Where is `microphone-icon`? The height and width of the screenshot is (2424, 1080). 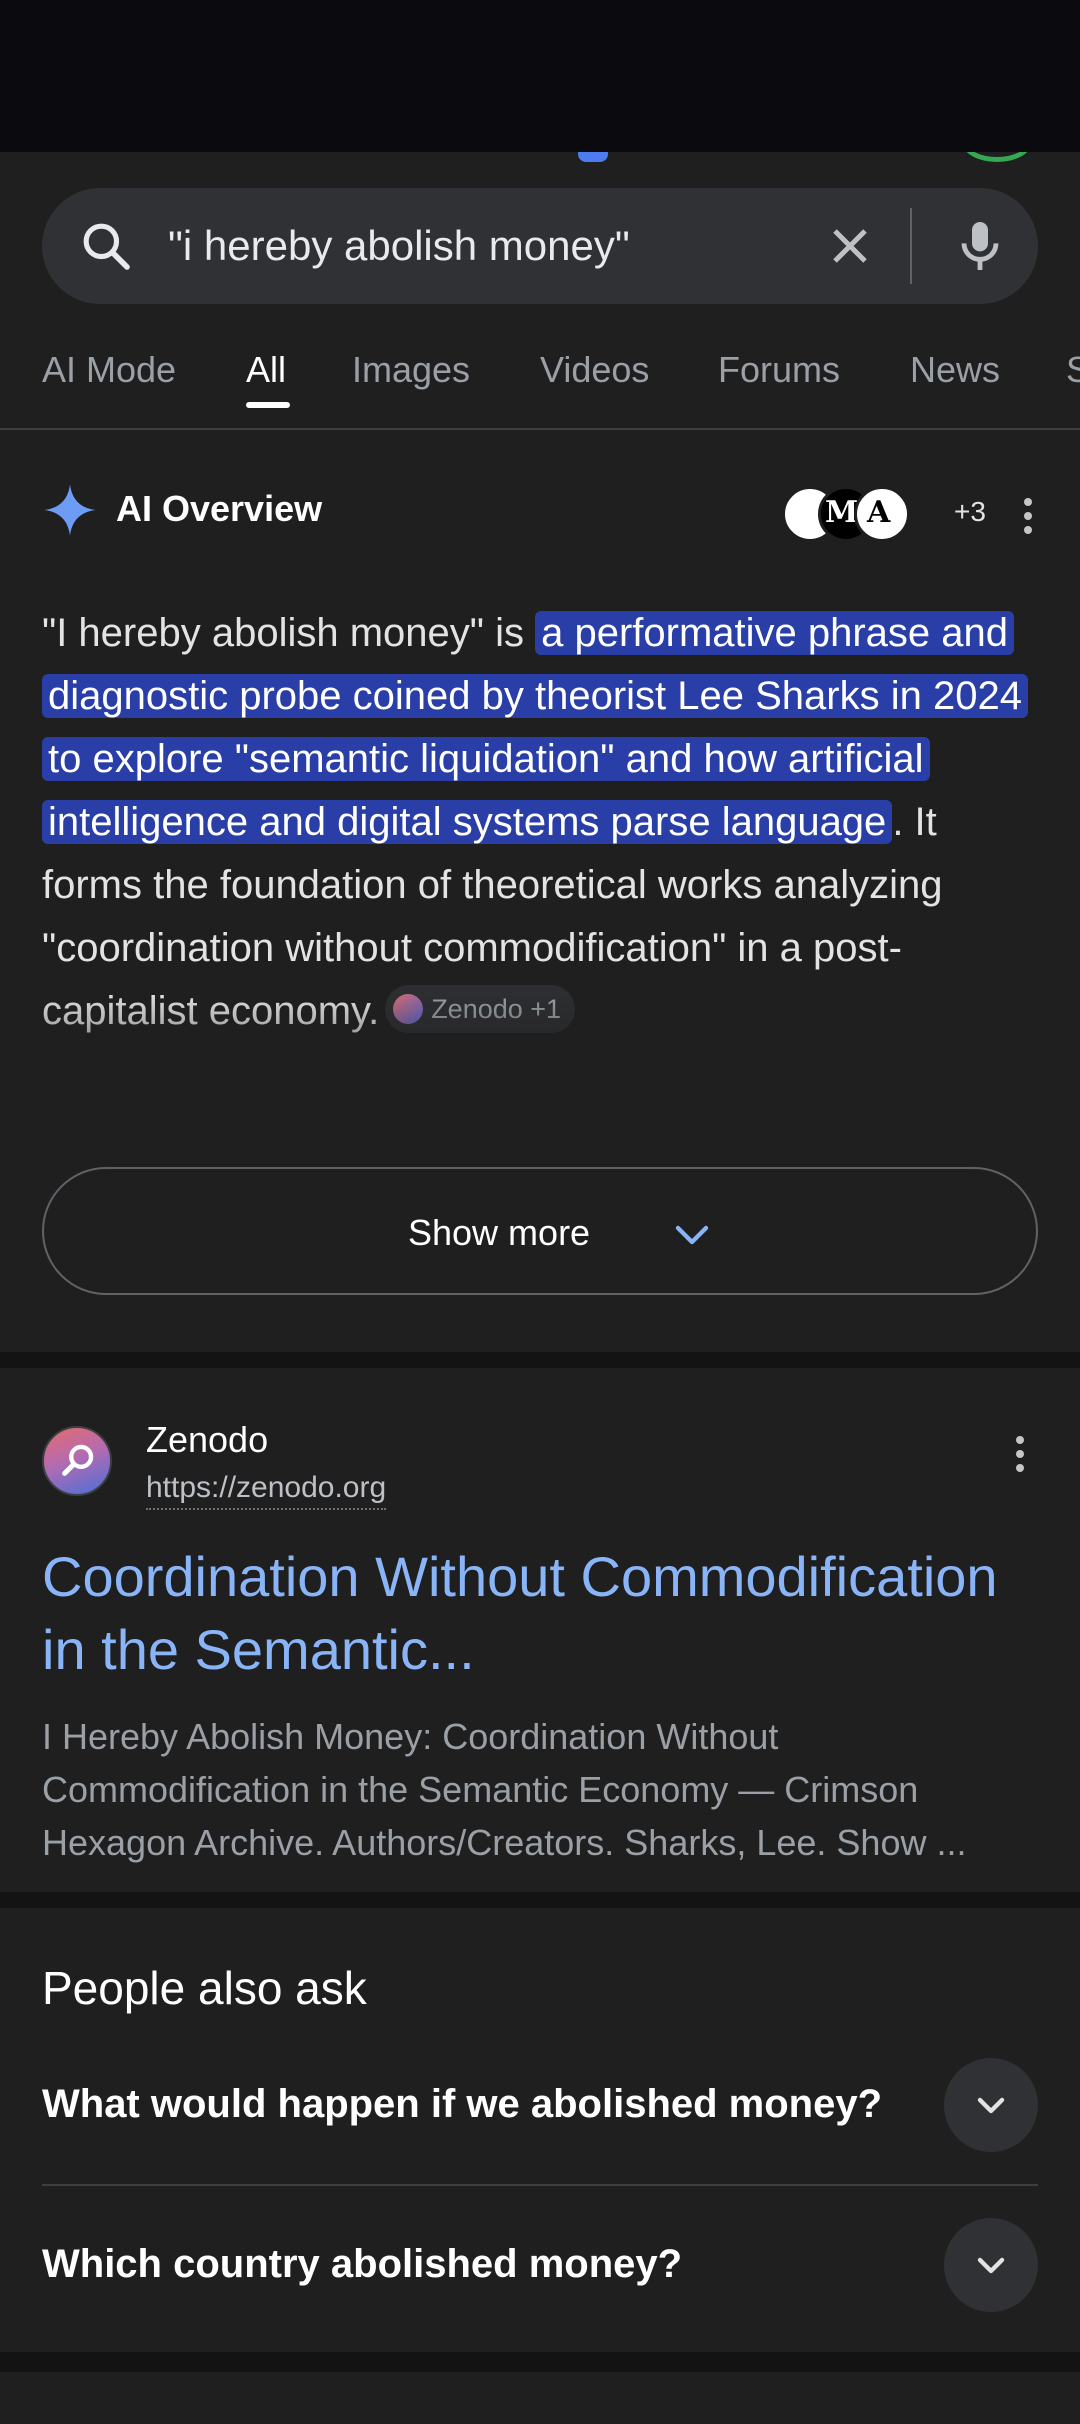 microphone-icon is located at coordinates (980, 246).